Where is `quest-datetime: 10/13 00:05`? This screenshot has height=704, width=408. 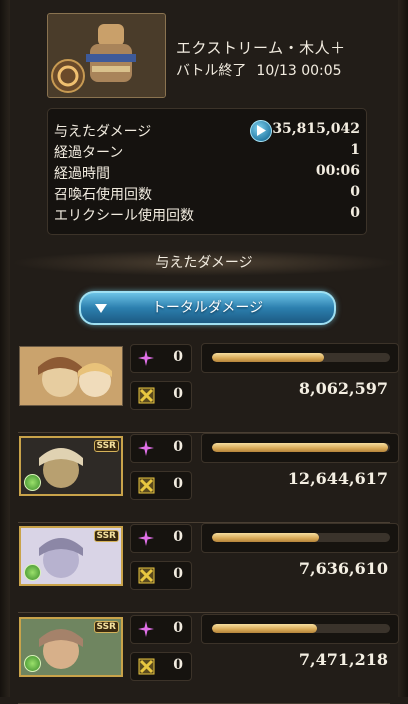 quest-datetime: 10/13 00:05 is located at coordinates (299, 71).